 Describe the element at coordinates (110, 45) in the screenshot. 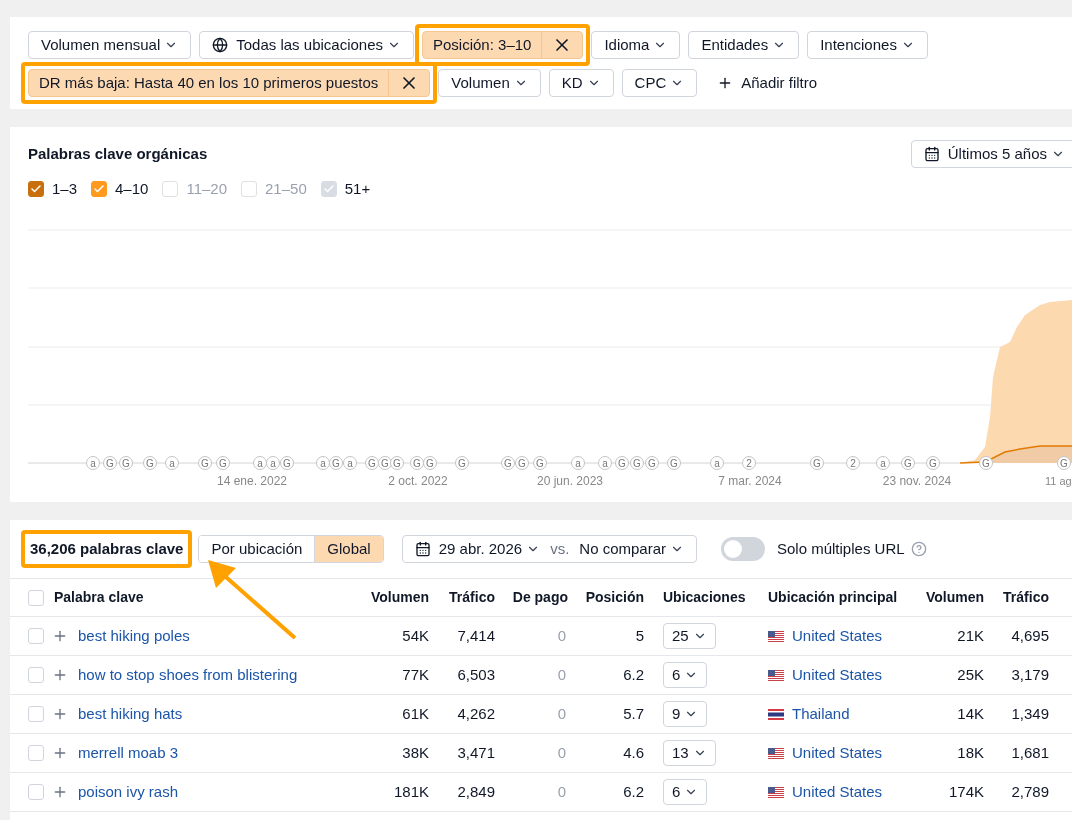

I see `filter-dropdown: Volumen mensual` at that location.